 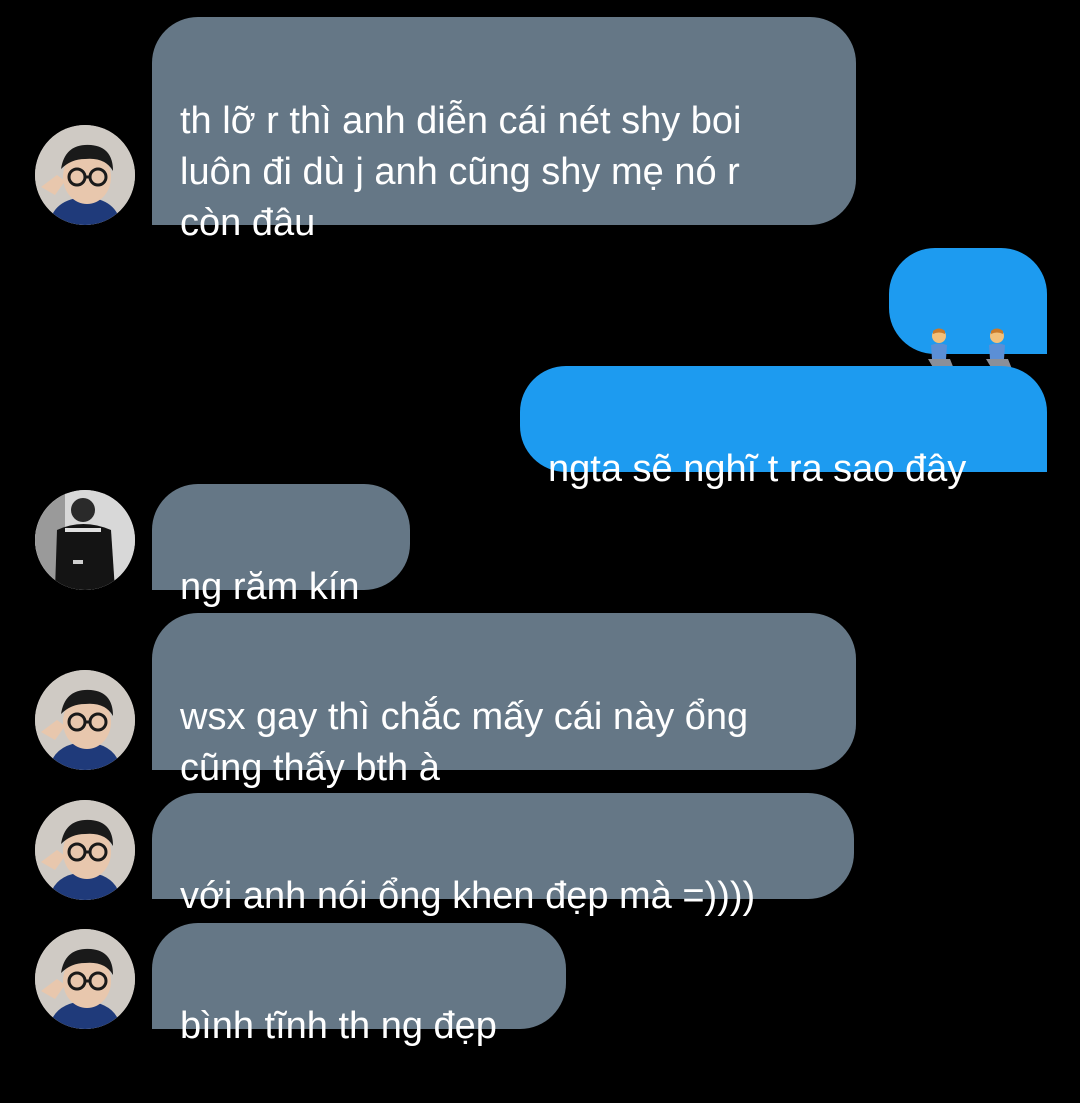 What do you see at coordinates (359, 985) in the screenshot?
I see `message-bubble-incoming: bình tĩnh th ng đẹp` at bounding box center [359, 985].